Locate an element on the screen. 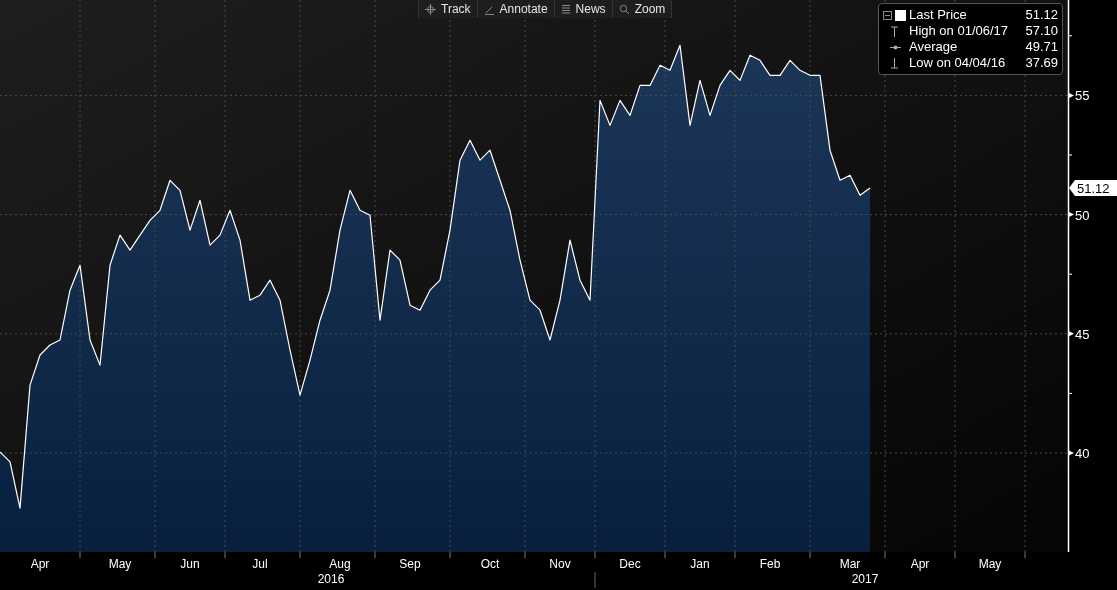  axis-label: Feb is located at coordinates (770, 564).